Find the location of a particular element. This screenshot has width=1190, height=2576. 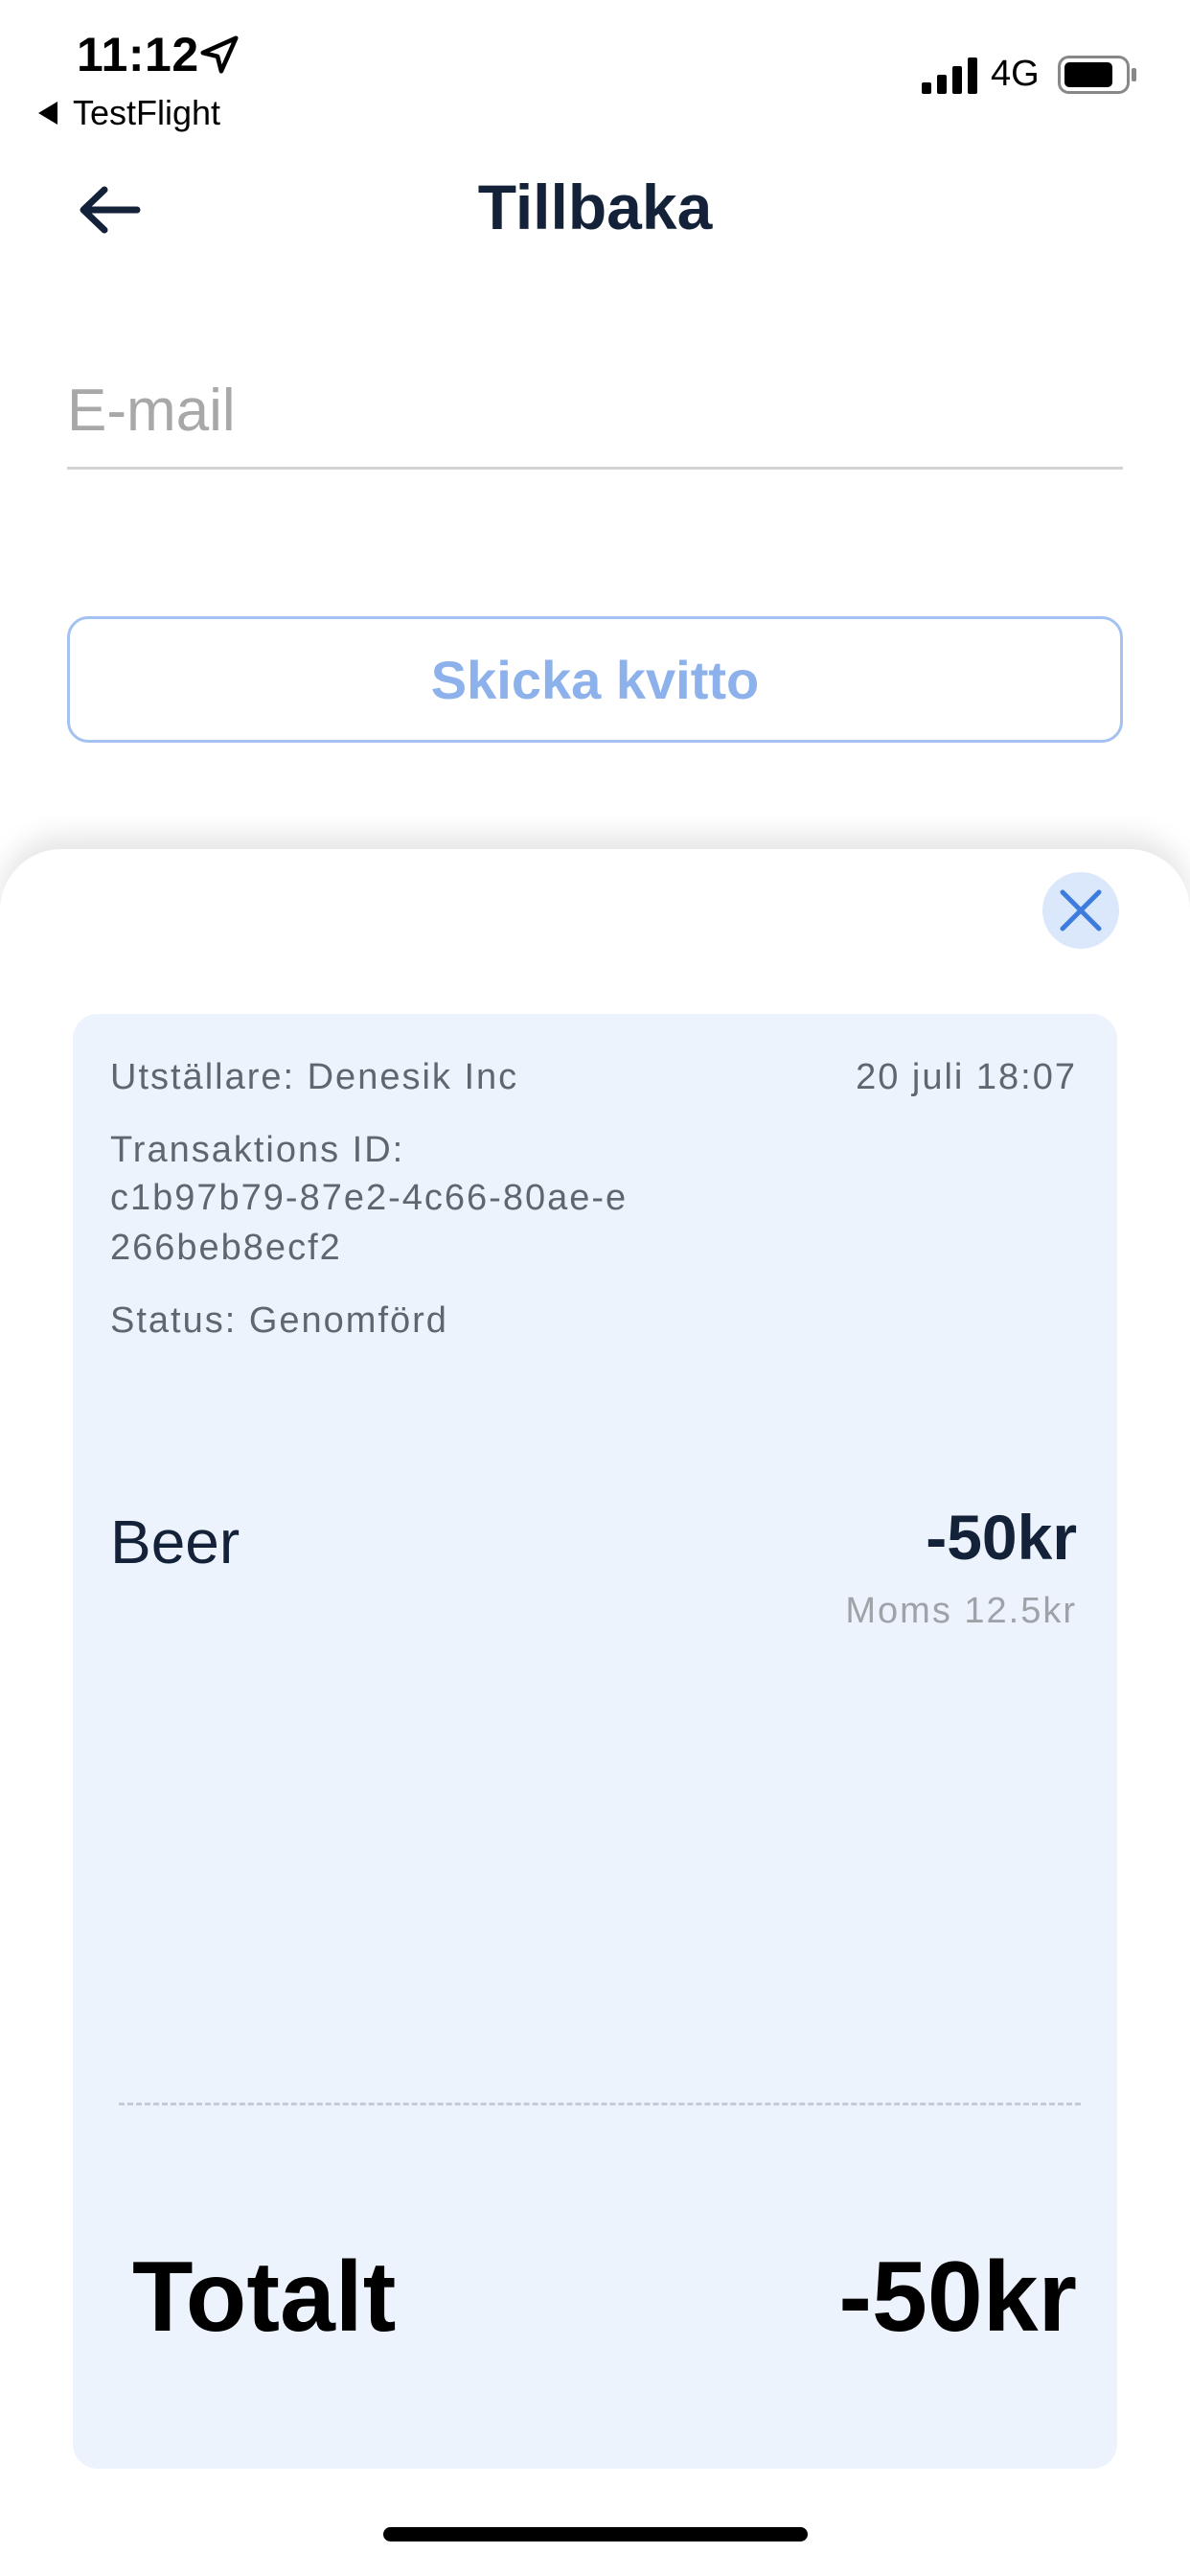

line-item-name: Beer is located at coordinates (175, 1541).